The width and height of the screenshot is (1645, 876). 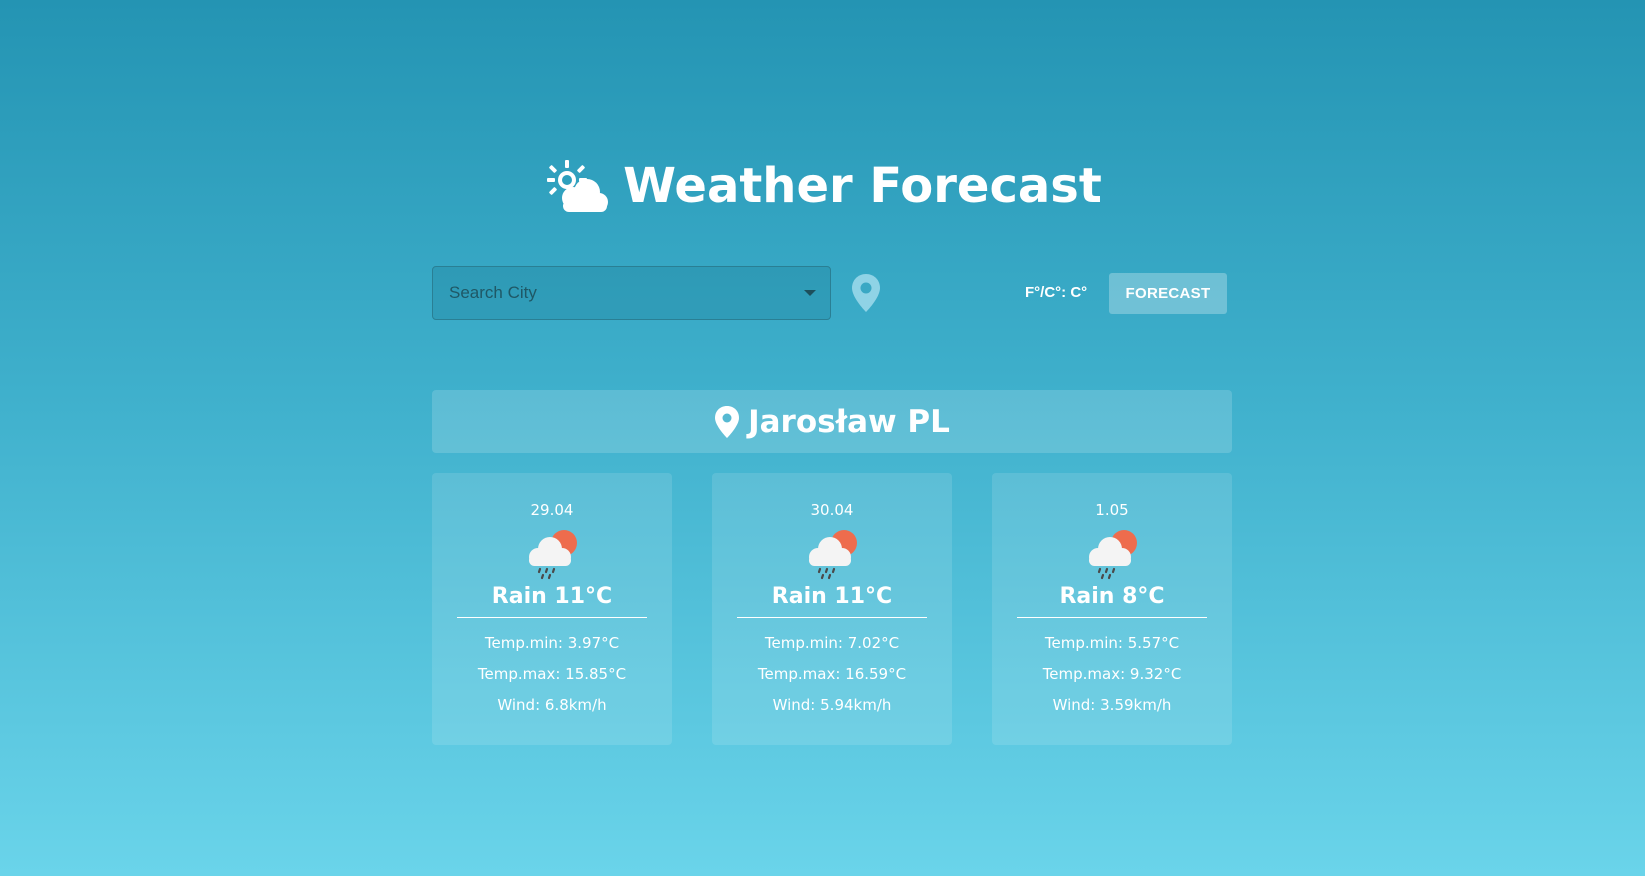 I want to click on wind: Wind: 3.59km/h, so click(x=1112, y=705).